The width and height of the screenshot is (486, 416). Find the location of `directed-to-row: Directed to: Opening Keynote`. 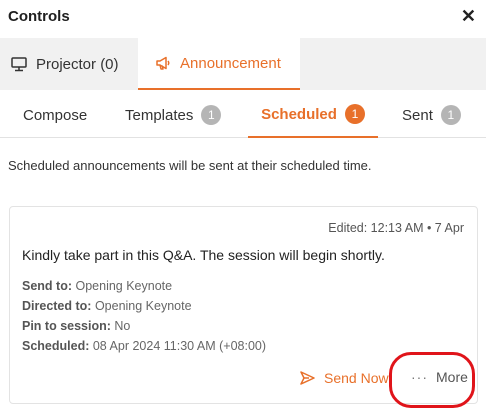

directed-to-row: Directed to: Opening Keynote is located at coordinates (144, 306).